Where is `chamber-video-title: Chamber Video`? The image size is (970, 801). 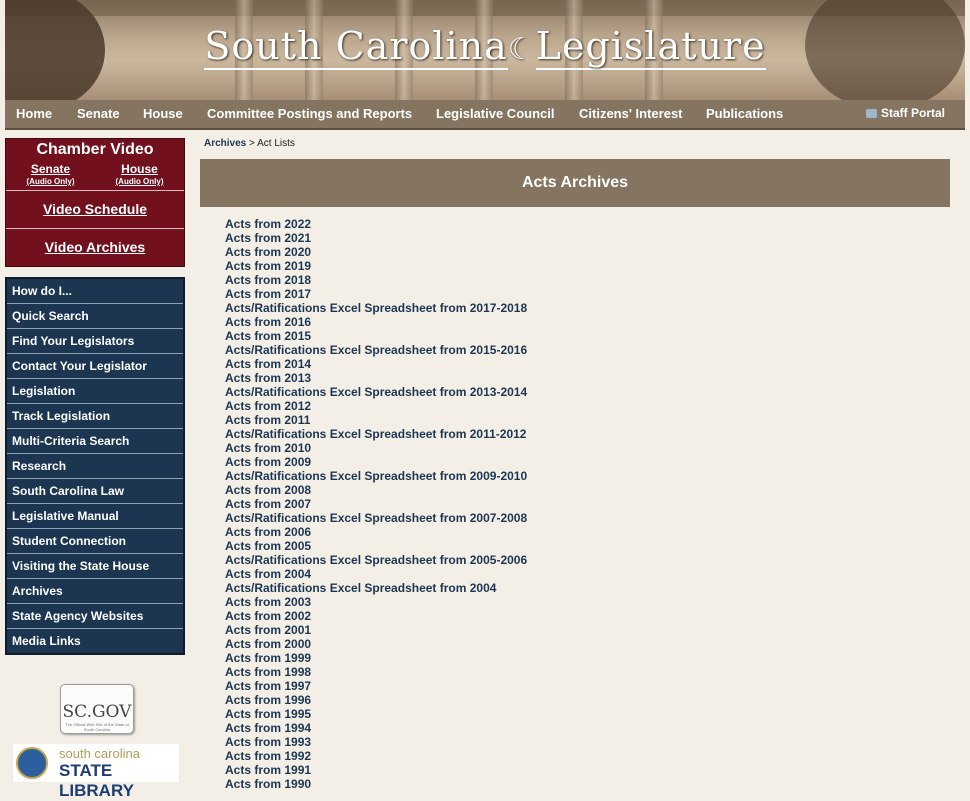 chamber-video-title: Chamber Video is located at coordinates (95, 149).